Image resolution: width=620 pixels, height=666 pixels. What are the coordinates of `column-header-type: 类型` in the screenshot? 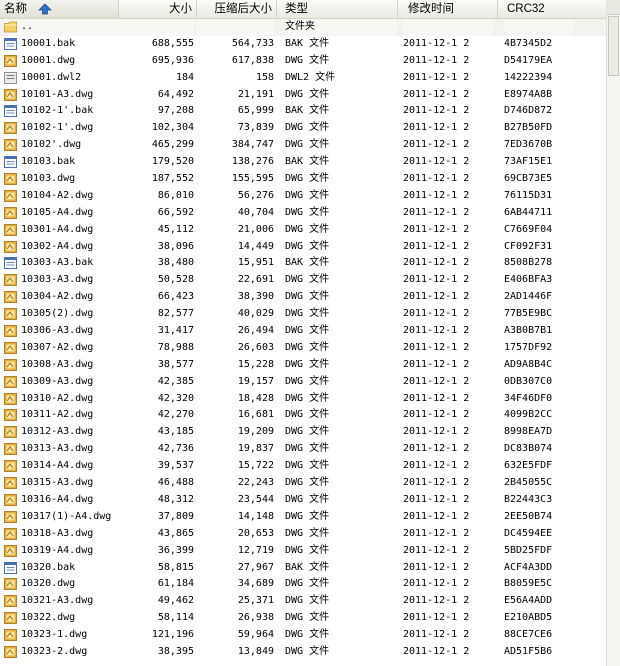 It's located at (337, 9).